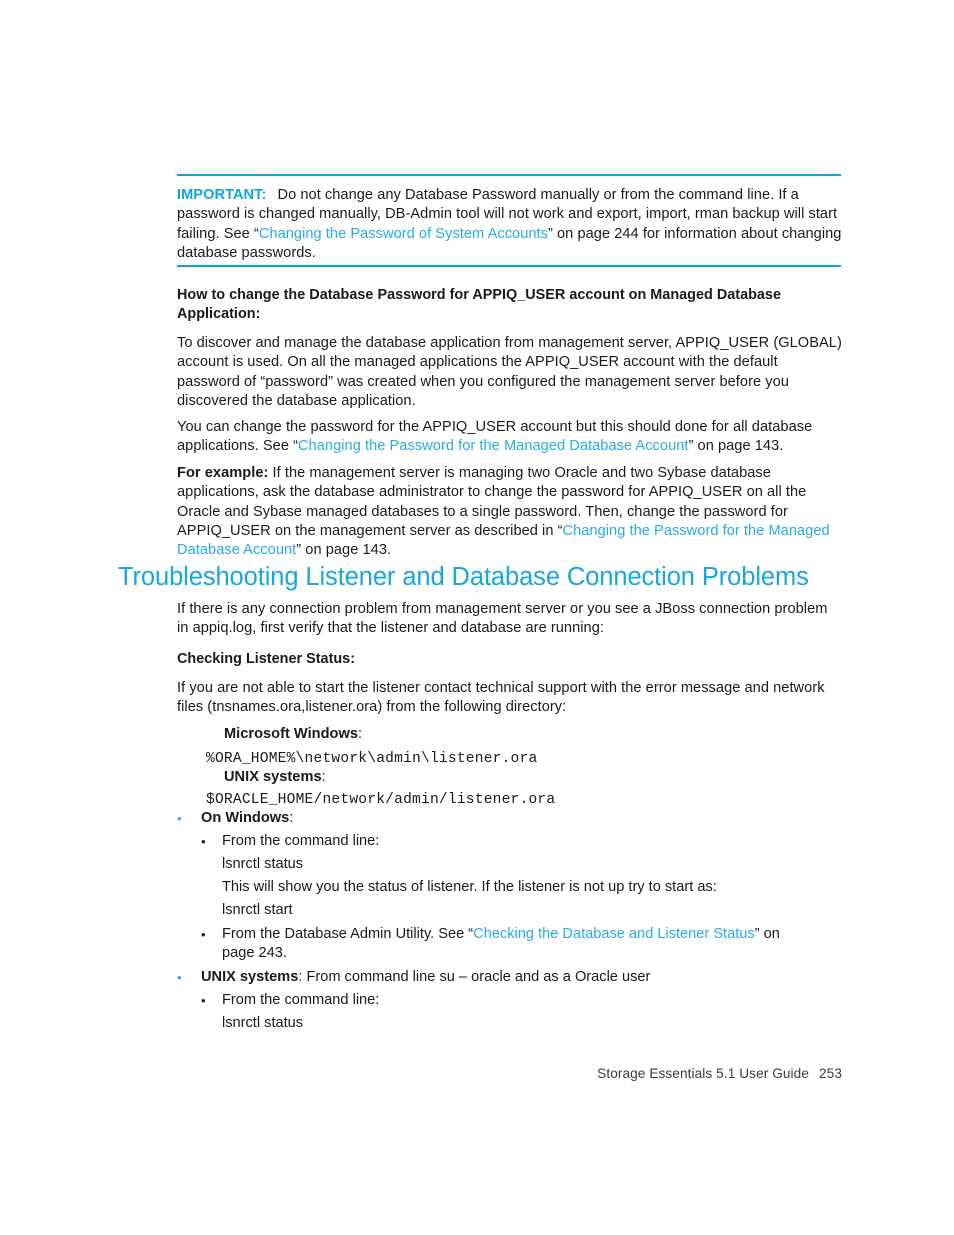 The height and width of the screenshot is (1235, 954). I want to click on footer-page-number: 253, so click(830, 1073).